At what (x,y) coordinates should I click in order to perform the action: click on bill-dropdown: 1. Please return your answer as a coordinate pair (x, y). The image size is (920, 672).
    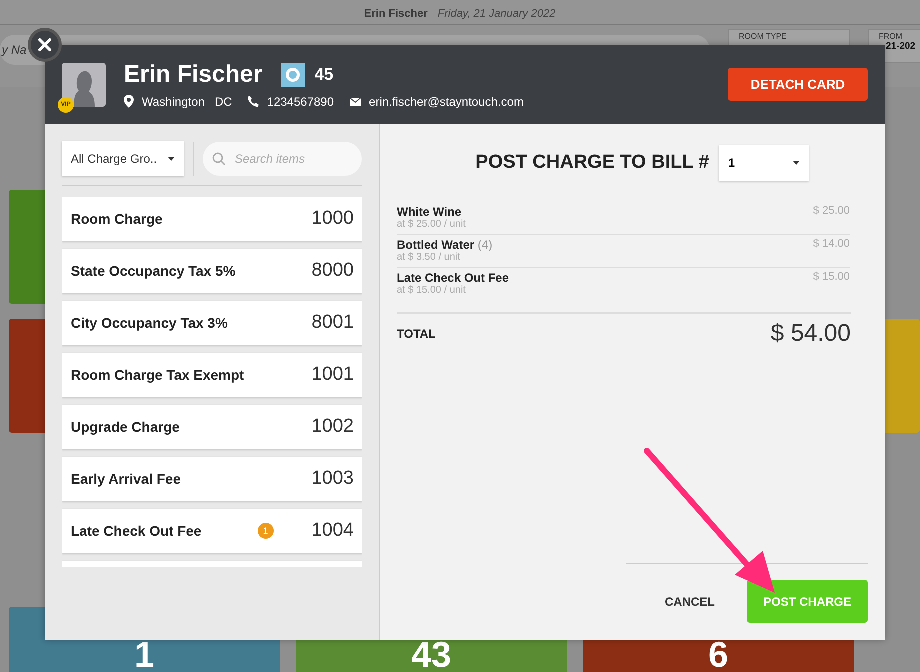
    Looking at the image, I should click on (764, 163).